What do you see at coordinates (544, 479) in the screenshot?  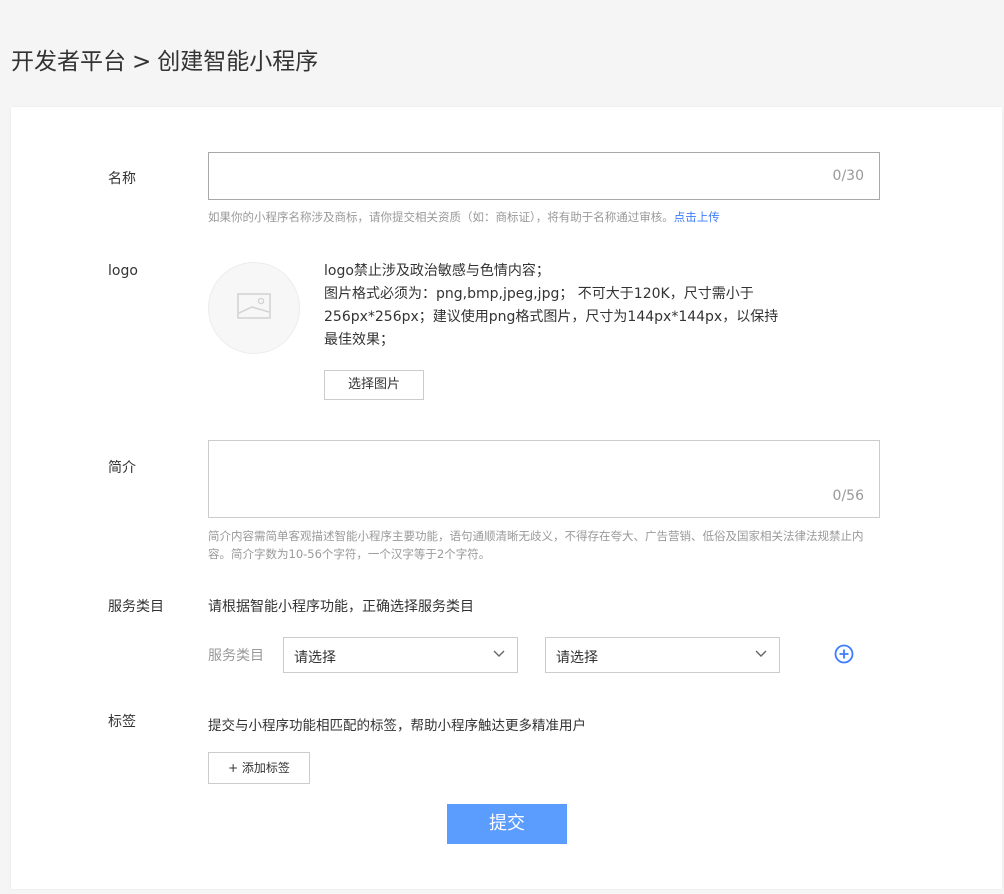 I see `intro-textarea: 0/56` at bounding box center [544, 479].